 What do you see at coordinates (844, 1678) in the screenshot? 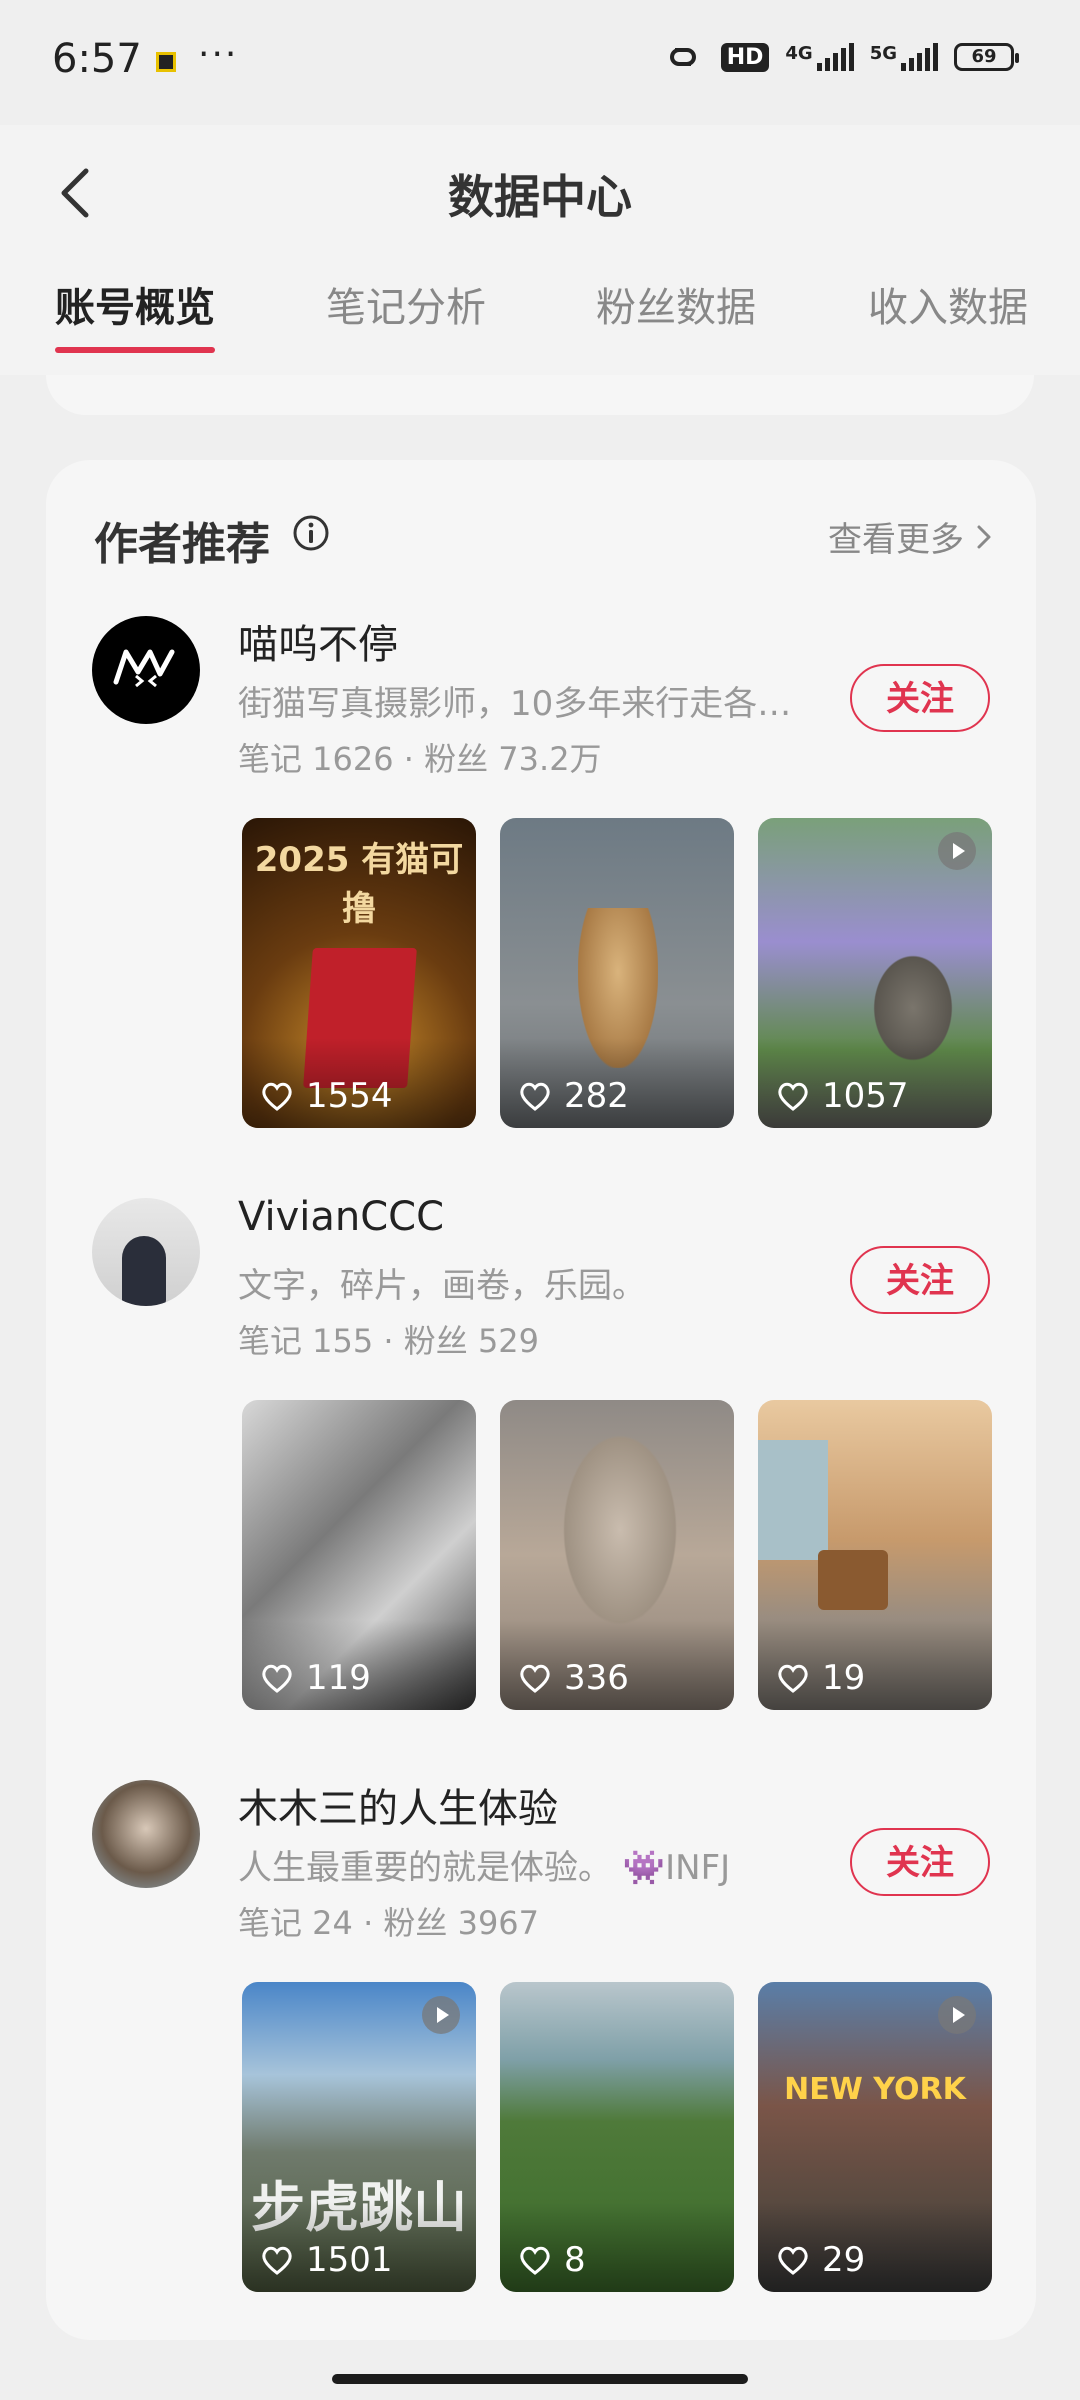
I see `likes-count: 19` at bounding box center [844, 1678].